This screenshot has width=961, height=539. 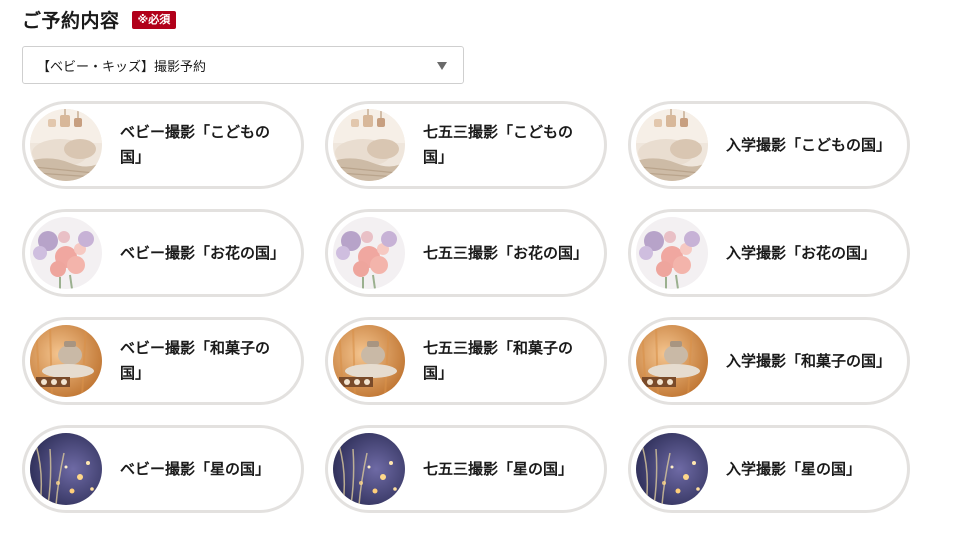 What do you see at coordinates (195, 468) in the screenshot?
I see `plan-card-label: ベビー撮影「星の国」` at bounding box center [195, 468].